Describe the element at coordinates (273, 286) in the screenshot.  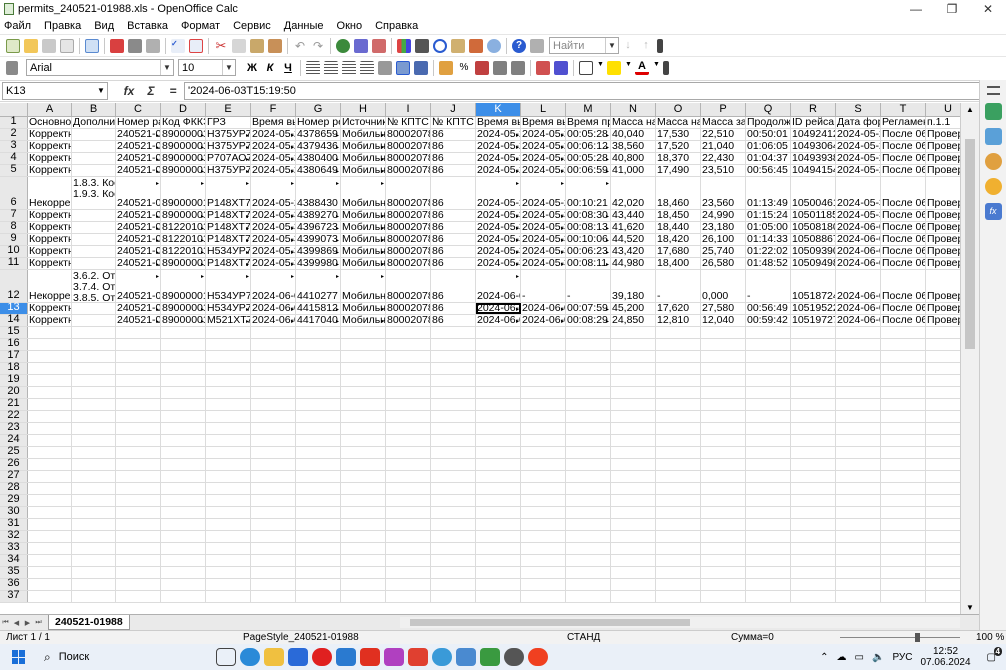
I see `cell: 2024-06-0 ▸` at that location.